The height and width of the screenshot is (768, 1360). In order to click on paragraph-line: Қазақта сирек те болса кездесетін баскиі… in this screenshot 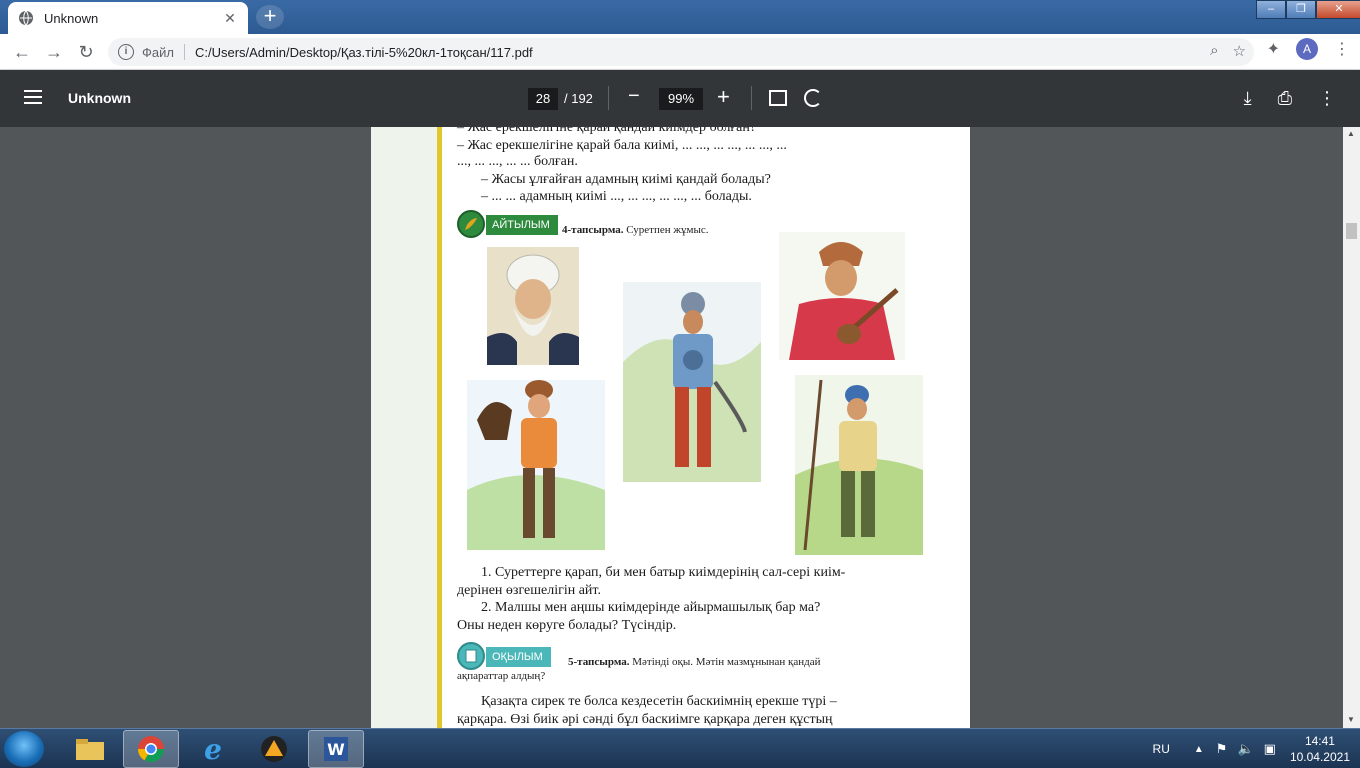, I will do `click(659, 701)`.